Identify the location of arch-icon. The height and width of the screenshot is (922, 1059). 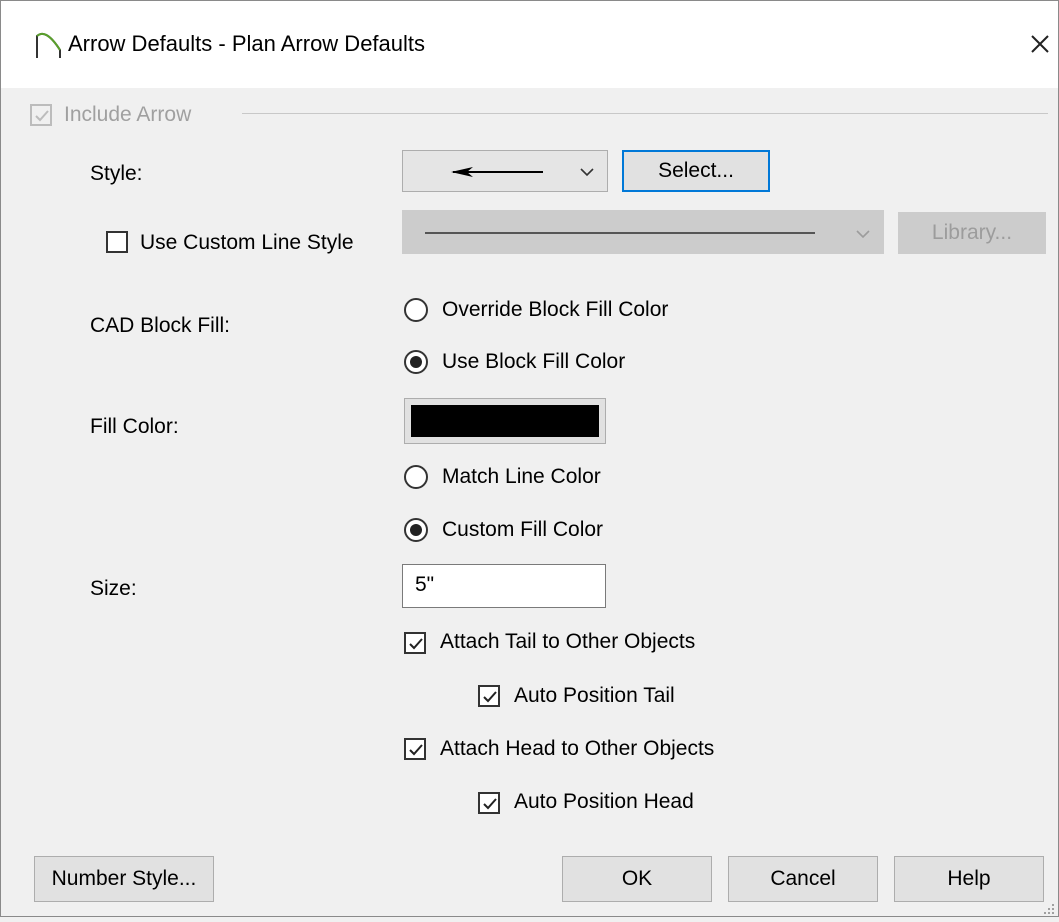
(48, 44).